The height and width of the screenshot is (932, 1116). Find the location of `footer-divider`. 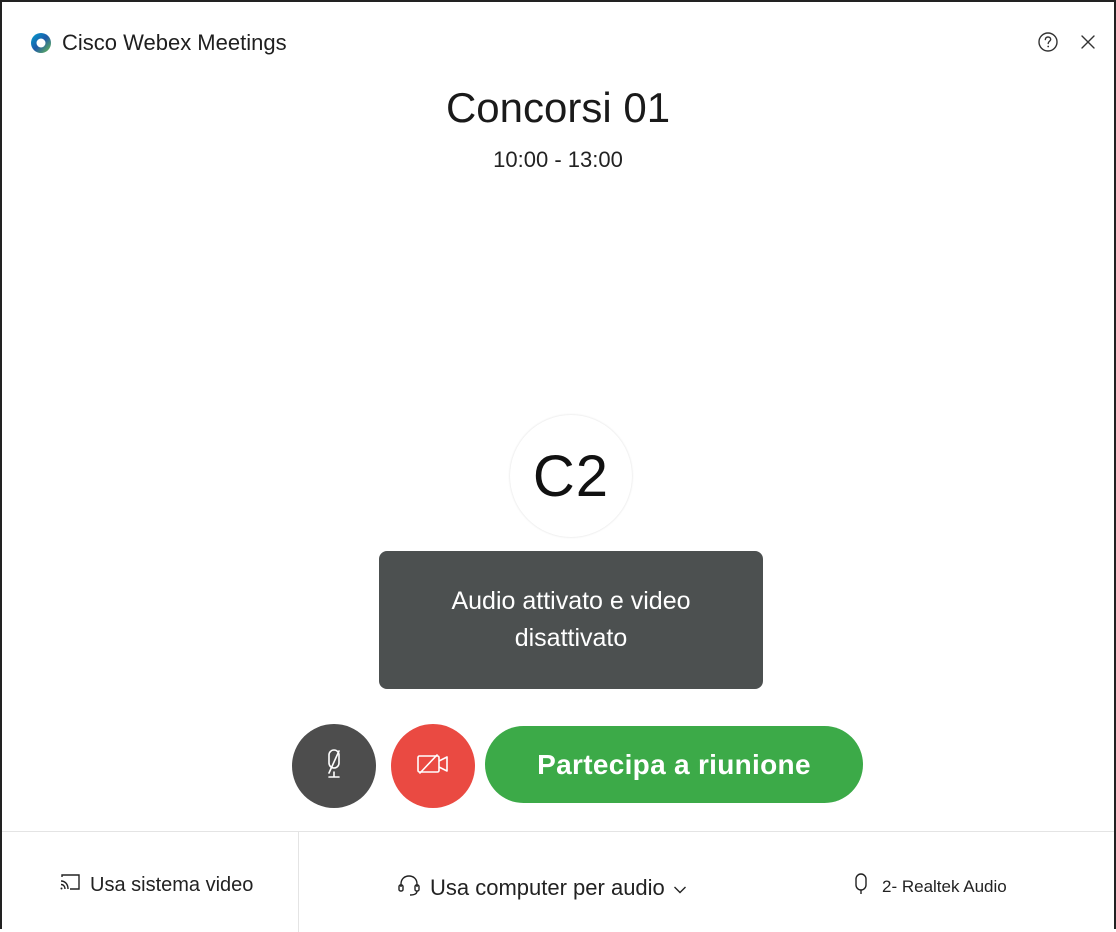

footer-divider is located at coordinates (298, 882).